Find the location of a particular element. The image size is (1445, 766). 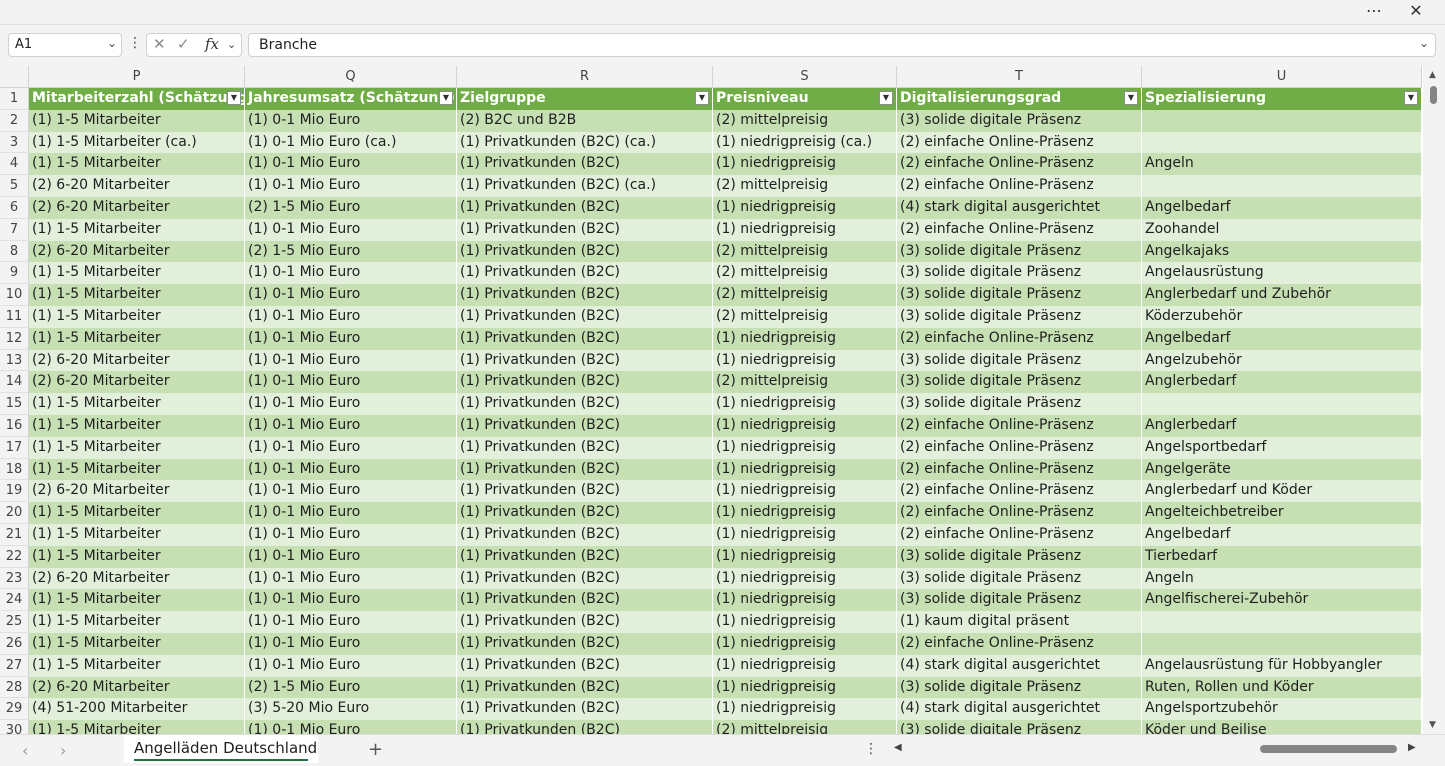

table-header-cell: Jahresumsatz (Schätzung) ▼ is located at coordinates (351, 99).